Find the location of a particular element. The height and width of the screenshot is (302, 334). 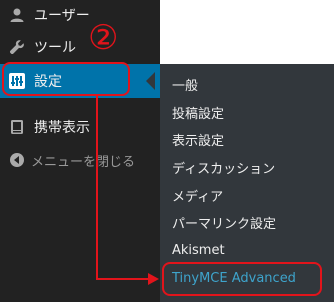

callout-arrow is located at coordinates (127, 190).